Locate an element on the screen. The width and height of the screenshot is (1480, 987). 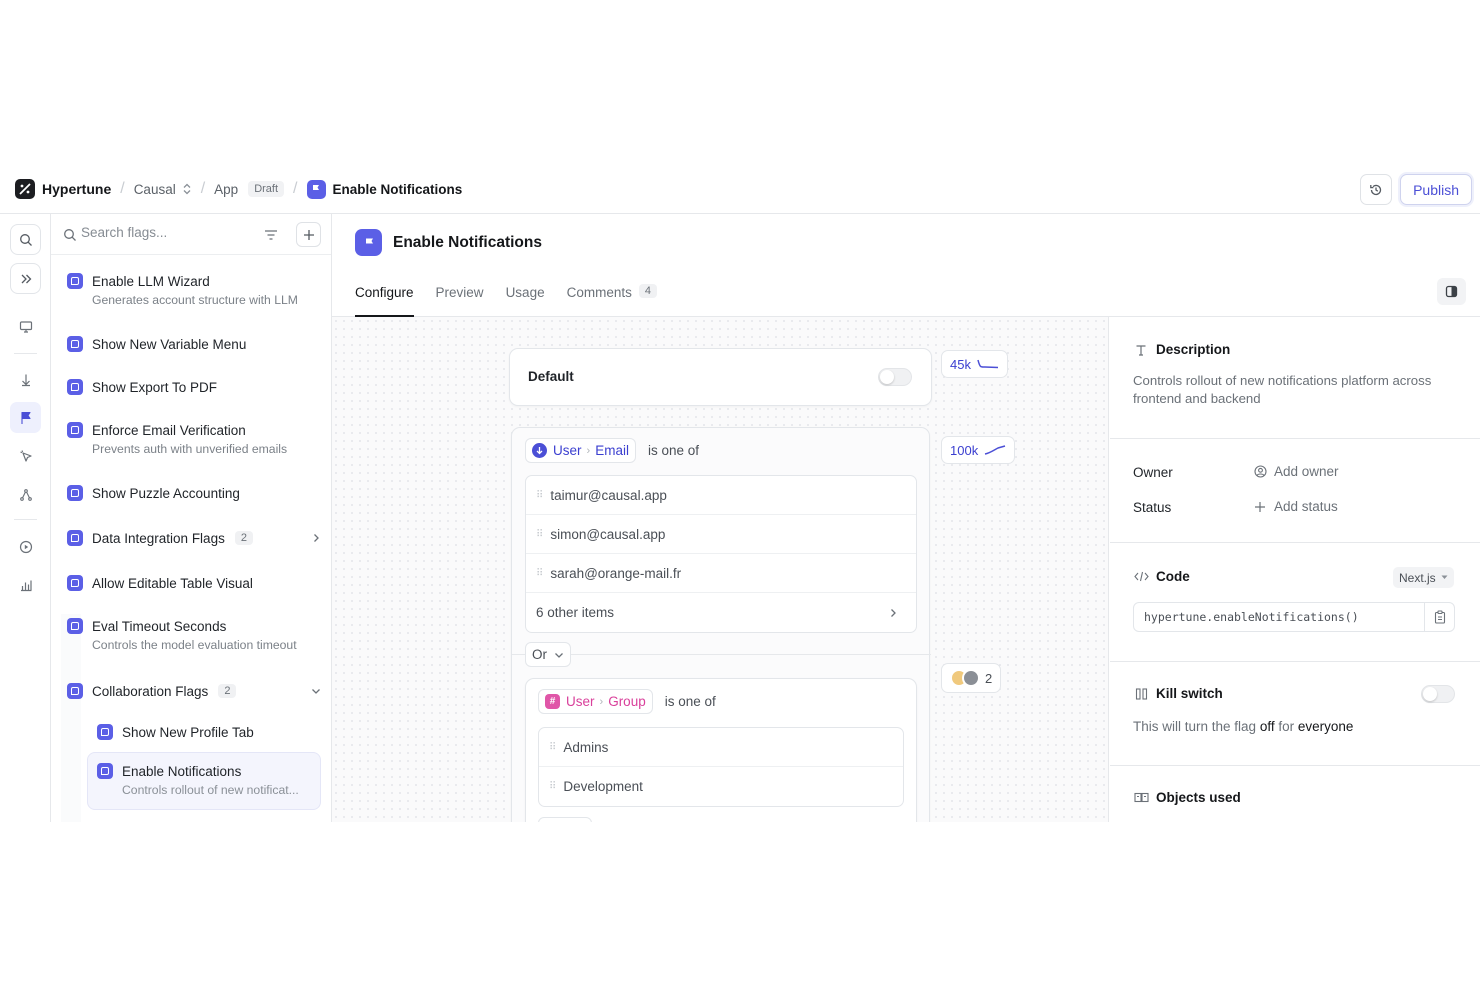
attribute-chip-user-email: User › Email is located at coordinates (580, 450).